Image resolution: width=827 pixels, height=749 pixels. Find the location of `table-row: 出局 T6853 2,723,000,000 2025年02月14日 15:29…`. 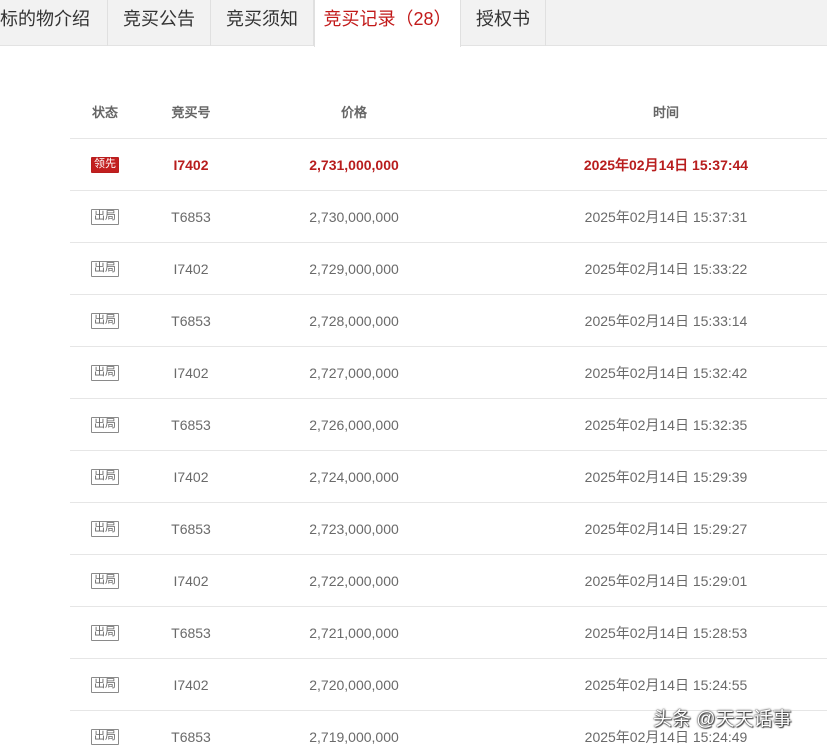

table-row: 出局 T6853 2,723,000,000 2025年02月14日 15:29… is located at coordinates (448, 529).